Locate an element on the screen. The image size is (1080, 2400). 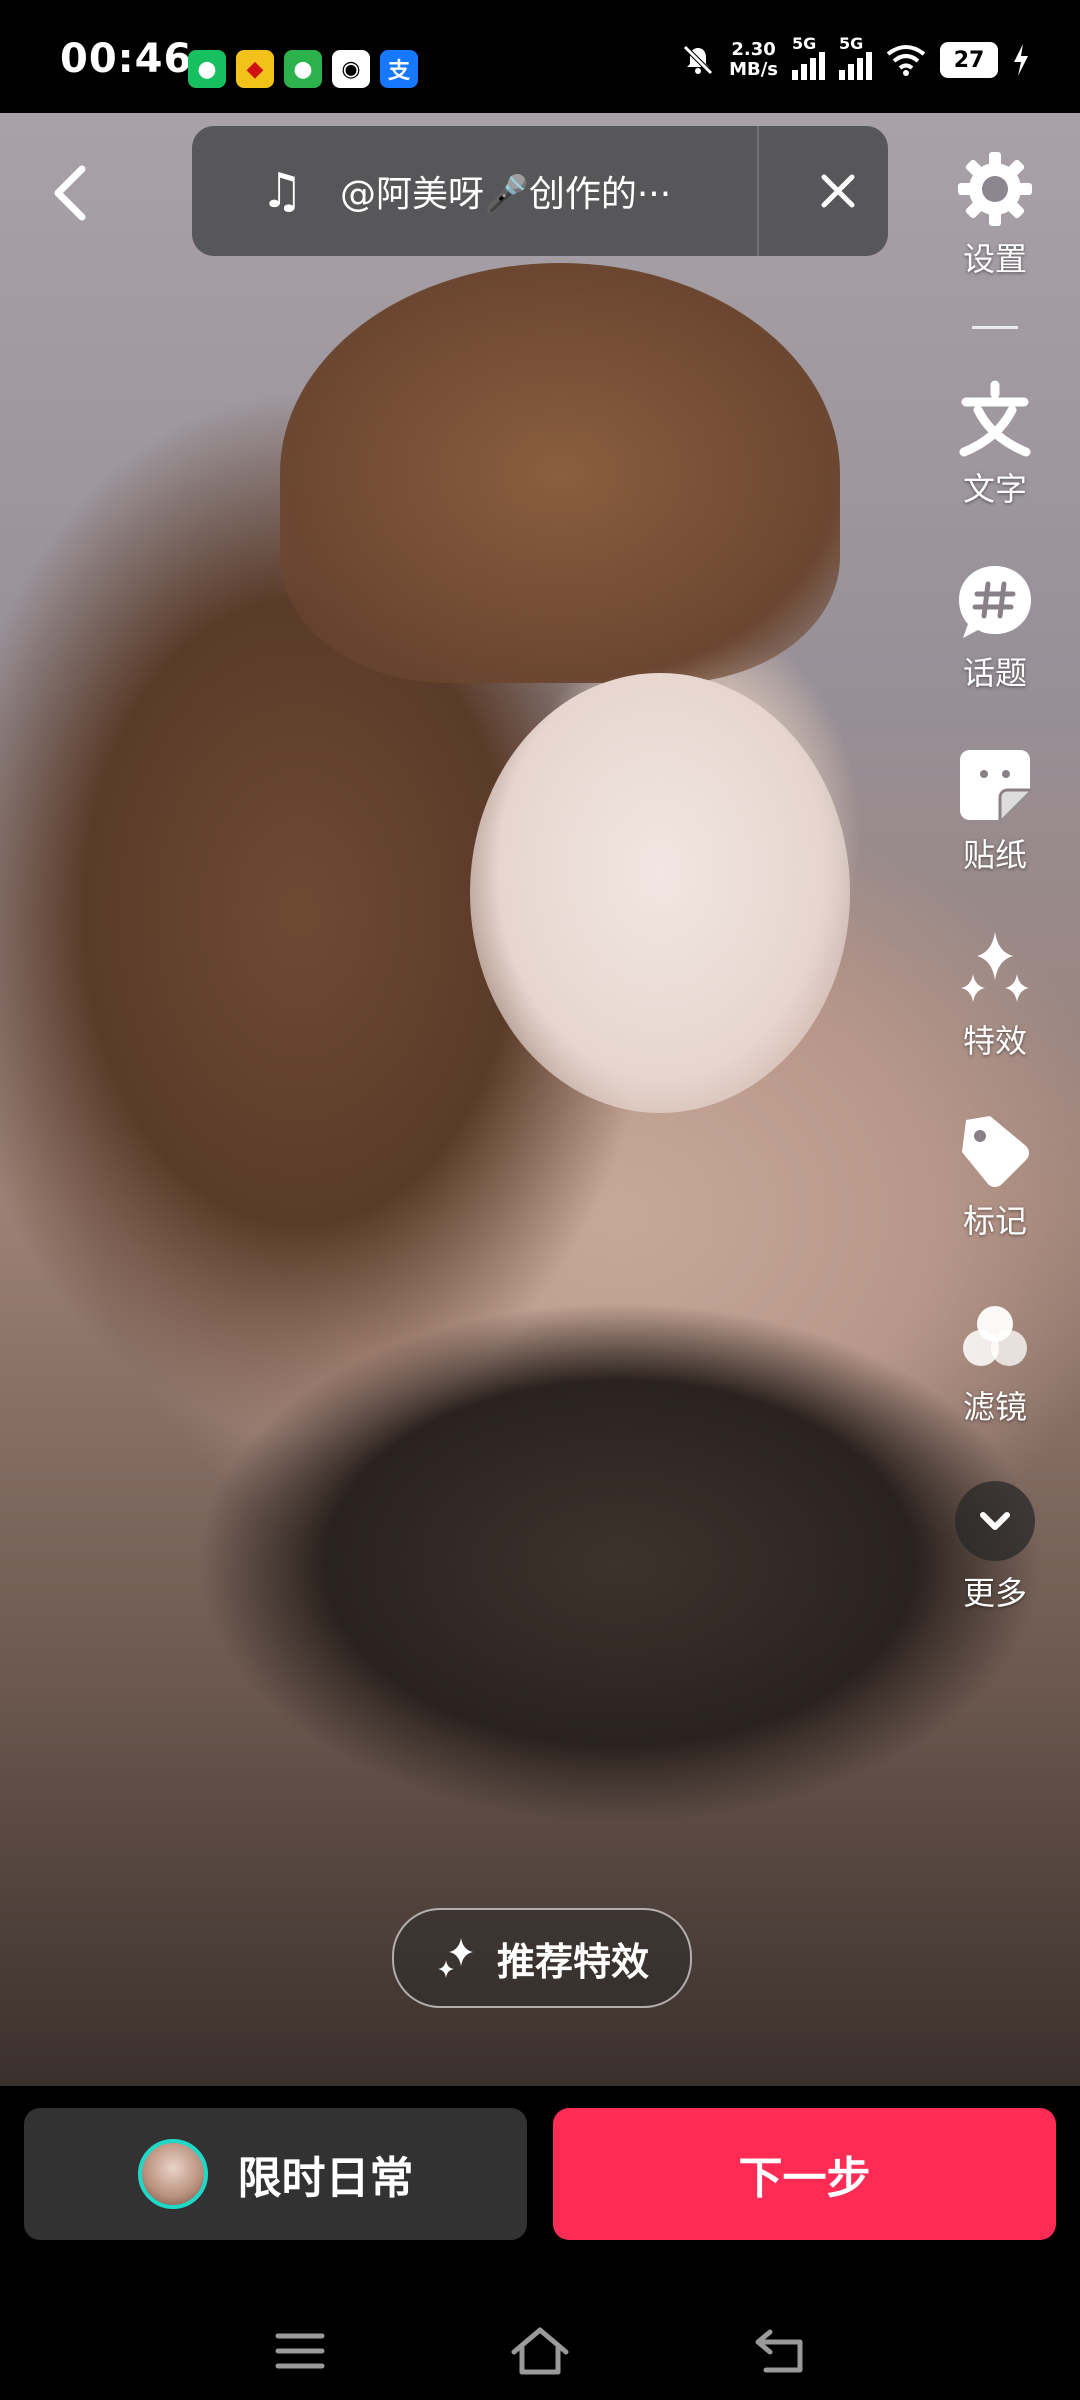
back-button is located at coordinates (70, 193).